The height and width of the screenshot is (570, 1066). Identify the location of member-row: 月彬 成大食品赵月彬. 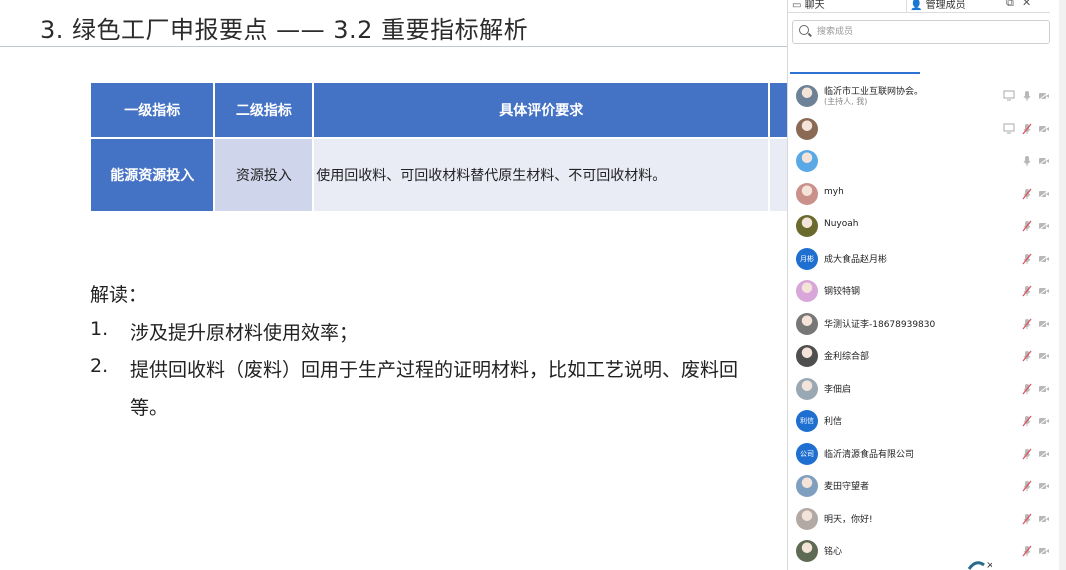
(921, 259).